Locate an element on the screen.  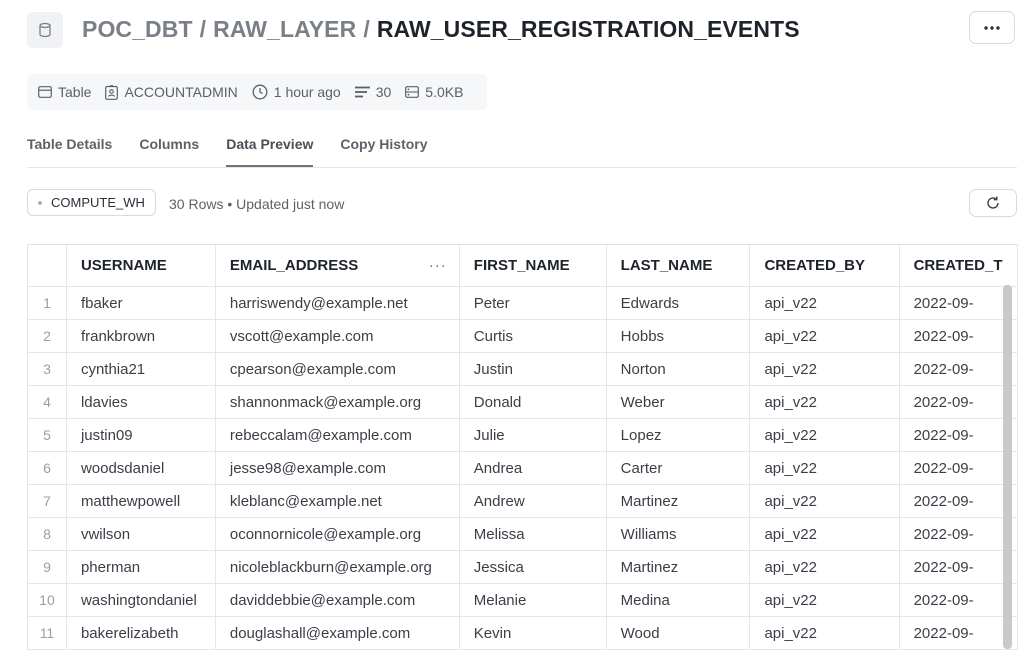
cell-first-name: Melanie is located at coordinates (533, 600).